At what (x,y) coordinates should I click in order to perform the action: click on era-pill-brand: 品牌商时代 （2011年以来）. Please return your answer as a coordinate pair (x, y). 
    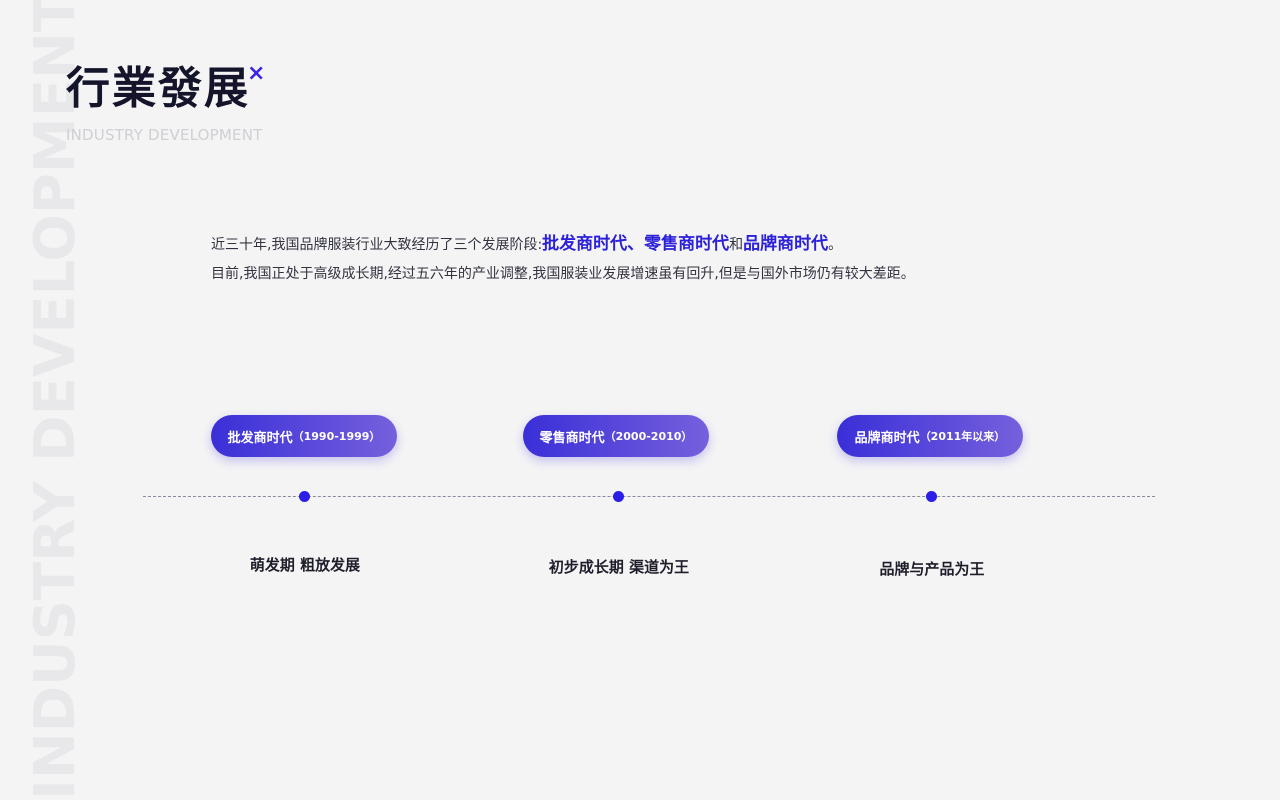
    Looking at the image, I should click on (930, 436).